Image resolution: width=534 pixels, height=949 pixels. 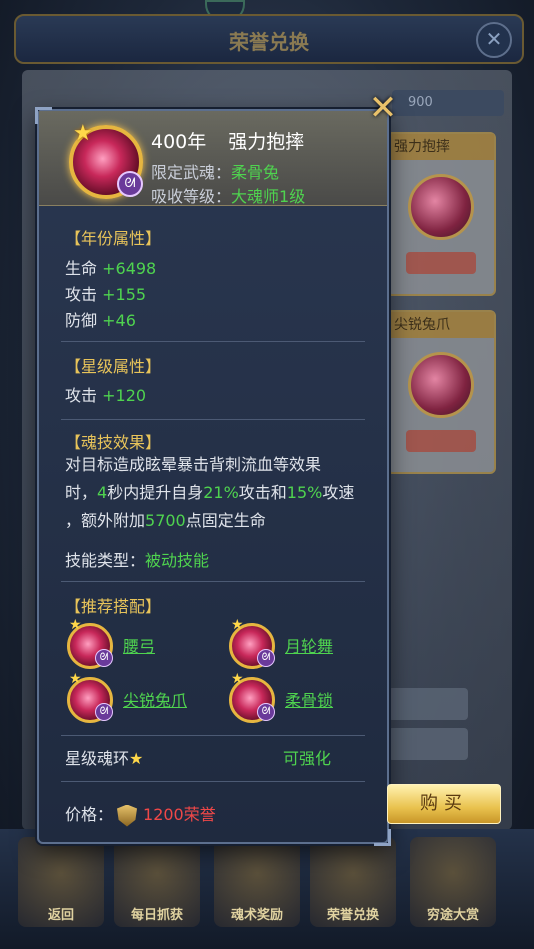 What do you see at coordinates (441, 325) in the screenshot?
I see `bg-shop-card-title: 尖锐兔爪` at bounding box center [441, 325].